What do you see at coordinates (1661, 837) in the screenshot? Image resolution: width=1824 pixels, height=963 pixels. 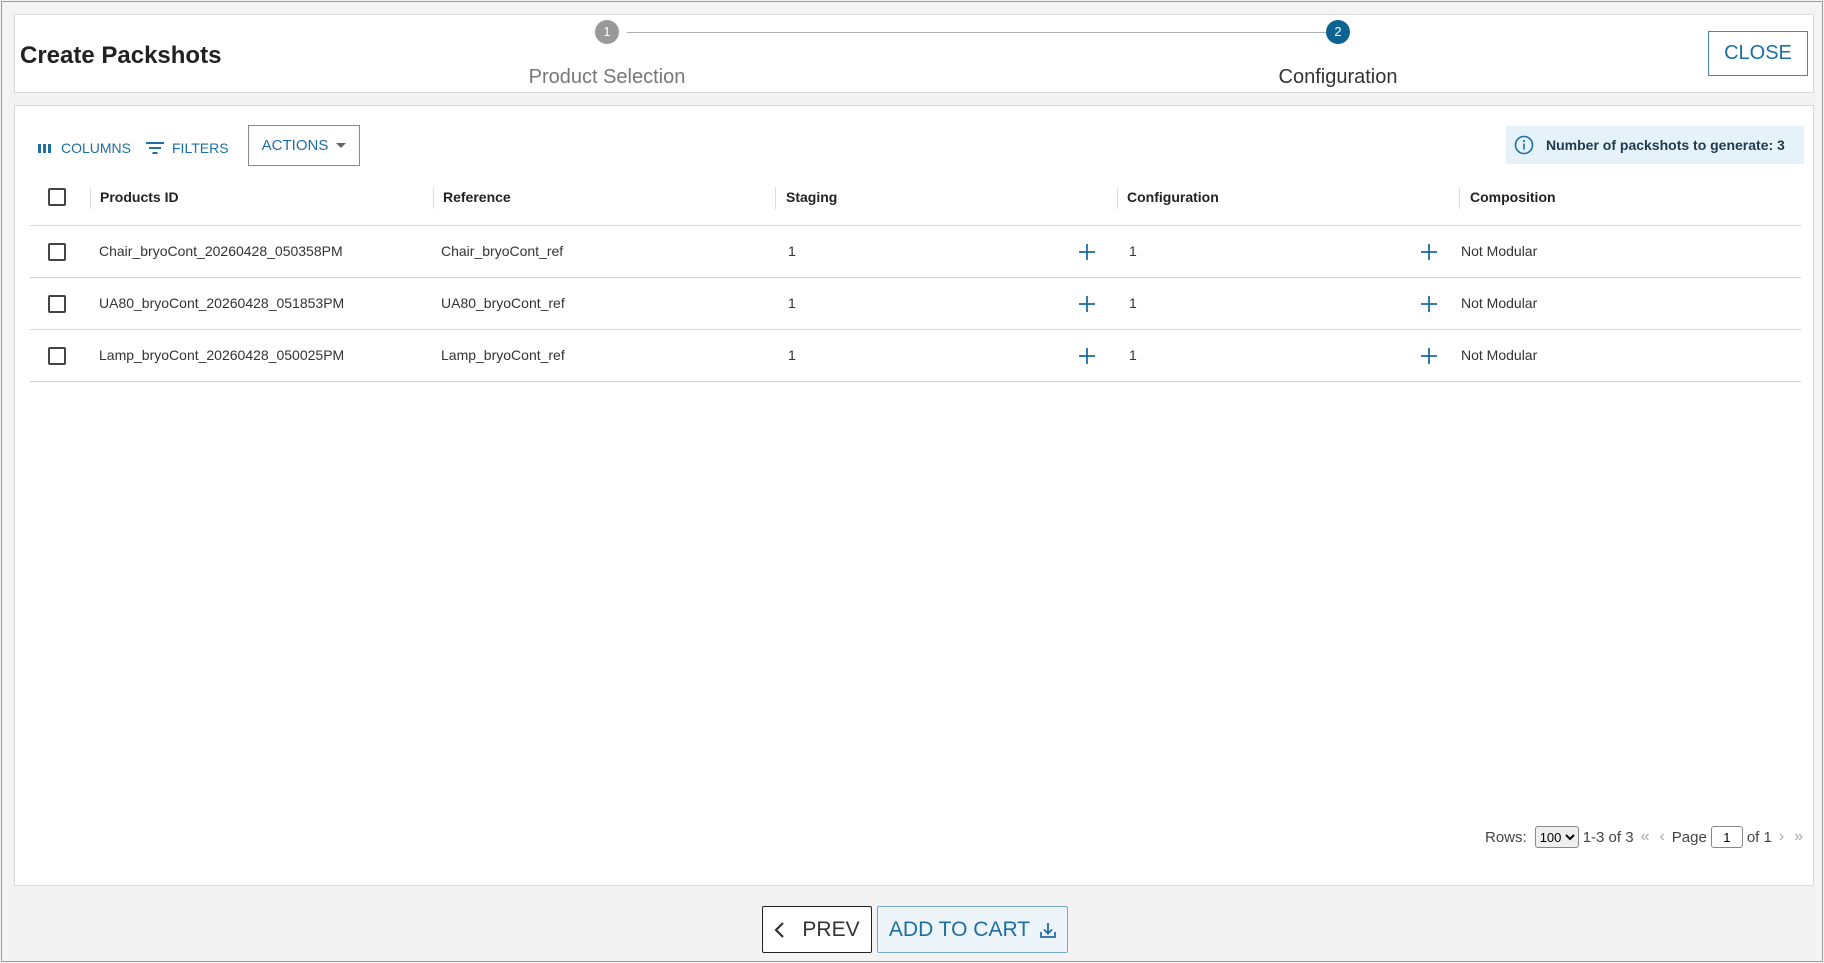 I see `prev-page-icon: ‹` at bounding box center [1661, 837].